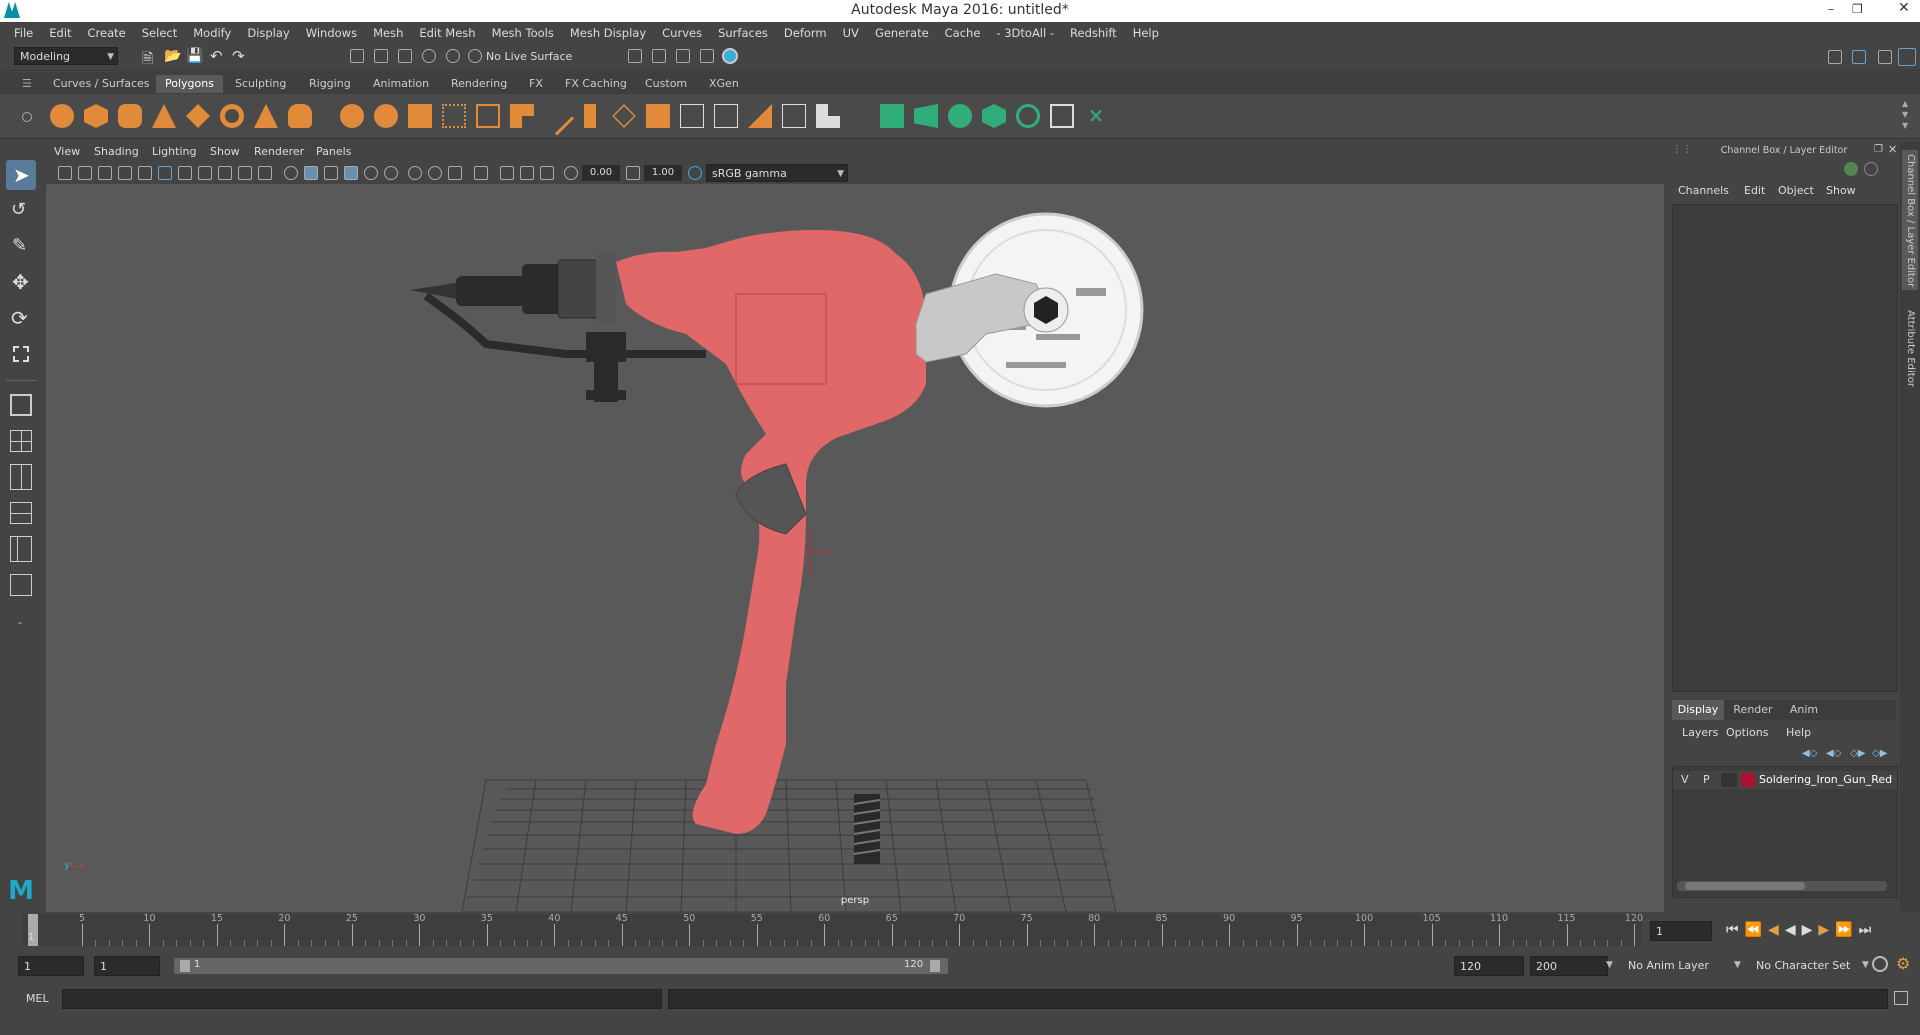 The width and height of the screenshot is (1920, 1035). Describe the element at coordinates (561, 966) in the screenshot. I see `range-slider: 1 120` at that location.